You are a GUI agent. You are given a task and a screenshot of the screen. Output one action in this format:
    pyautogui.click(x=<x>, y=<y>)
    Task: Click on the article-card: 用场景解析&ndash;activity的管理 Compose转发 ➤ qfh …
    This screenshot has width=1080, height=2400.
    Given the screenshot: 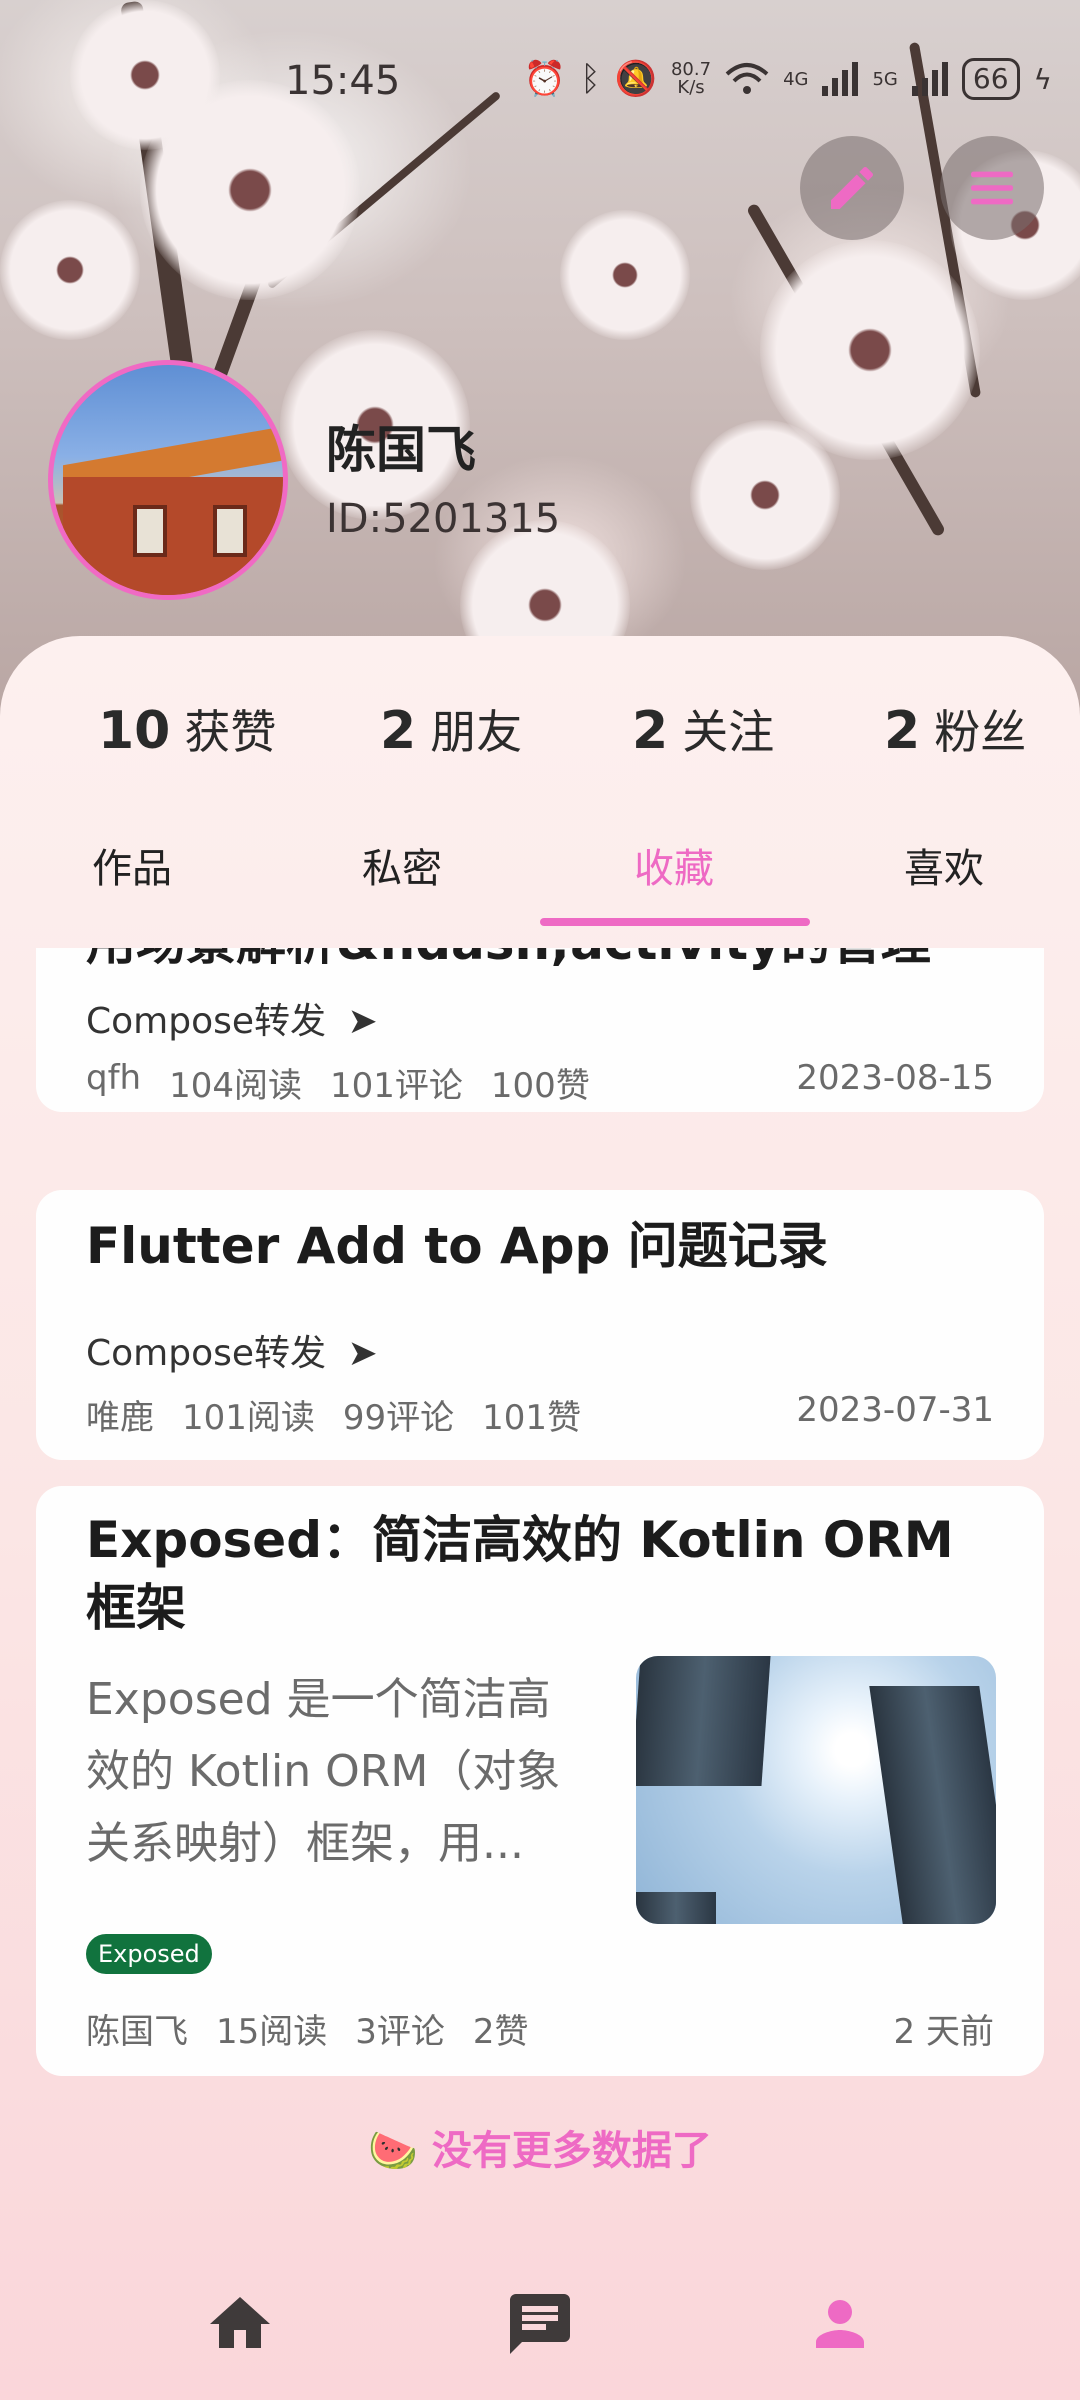 What is the action you would take?
    pyautogui.click(x=540, y=1030)
    